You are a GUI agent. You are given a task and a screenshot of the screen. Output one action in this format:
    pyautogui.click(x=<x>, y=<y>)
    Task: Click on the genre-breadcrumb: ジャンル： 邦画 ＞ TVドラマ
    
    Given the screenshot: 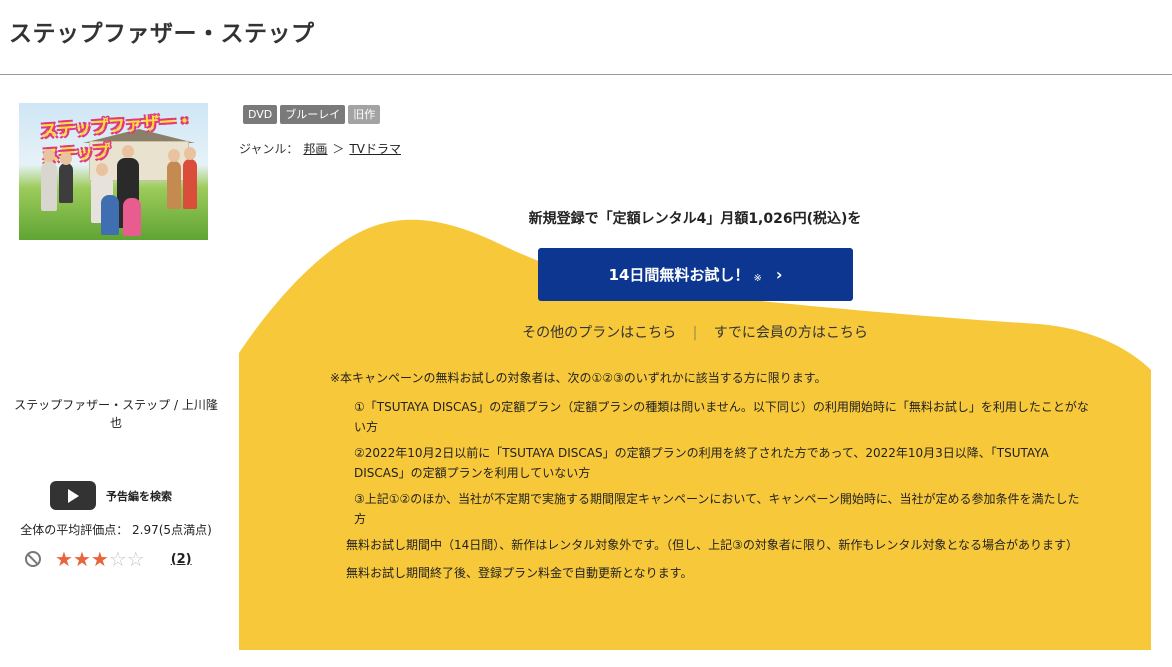 What is the action you would take?
    pyautogui.click(x=320, y=148)
    